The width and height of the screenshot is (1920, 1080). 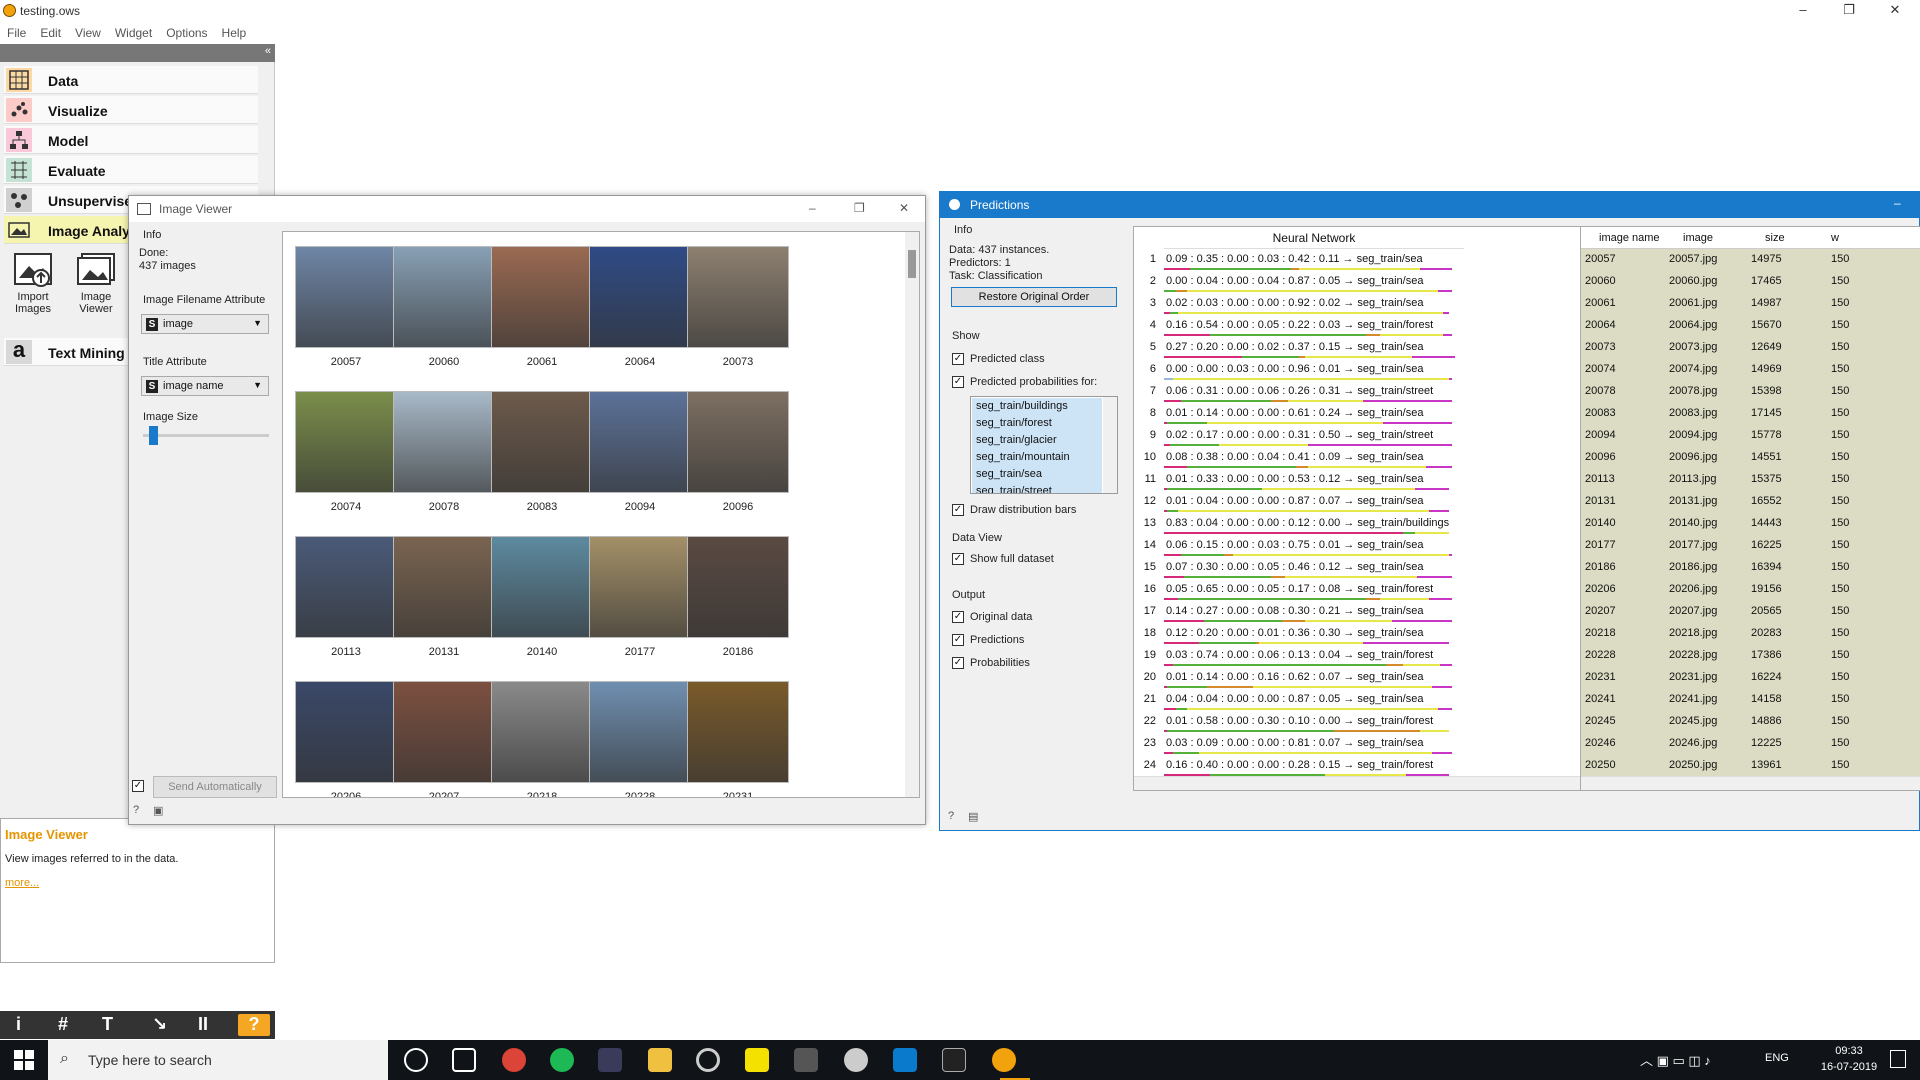 I want to click on show-full-checkbox: ✓, so click(x=958, y=559).